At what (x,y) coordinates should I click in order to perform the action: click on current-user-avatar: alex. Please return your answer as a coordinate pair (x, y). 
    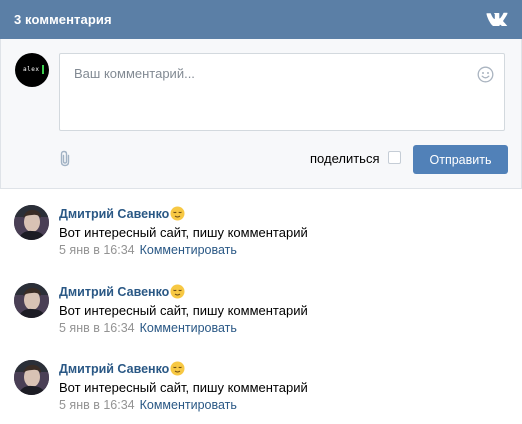
    Looking at the image, I should click on (32, 70).